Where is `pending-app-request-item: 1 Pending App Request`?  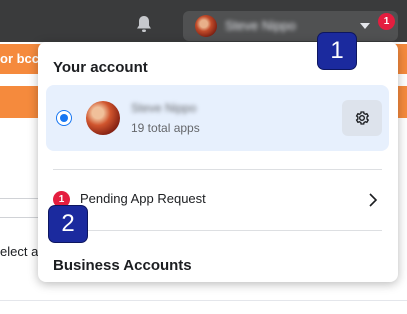 pending-app-request-item: 1 Pending App Request is located at coordinates (218, 199).